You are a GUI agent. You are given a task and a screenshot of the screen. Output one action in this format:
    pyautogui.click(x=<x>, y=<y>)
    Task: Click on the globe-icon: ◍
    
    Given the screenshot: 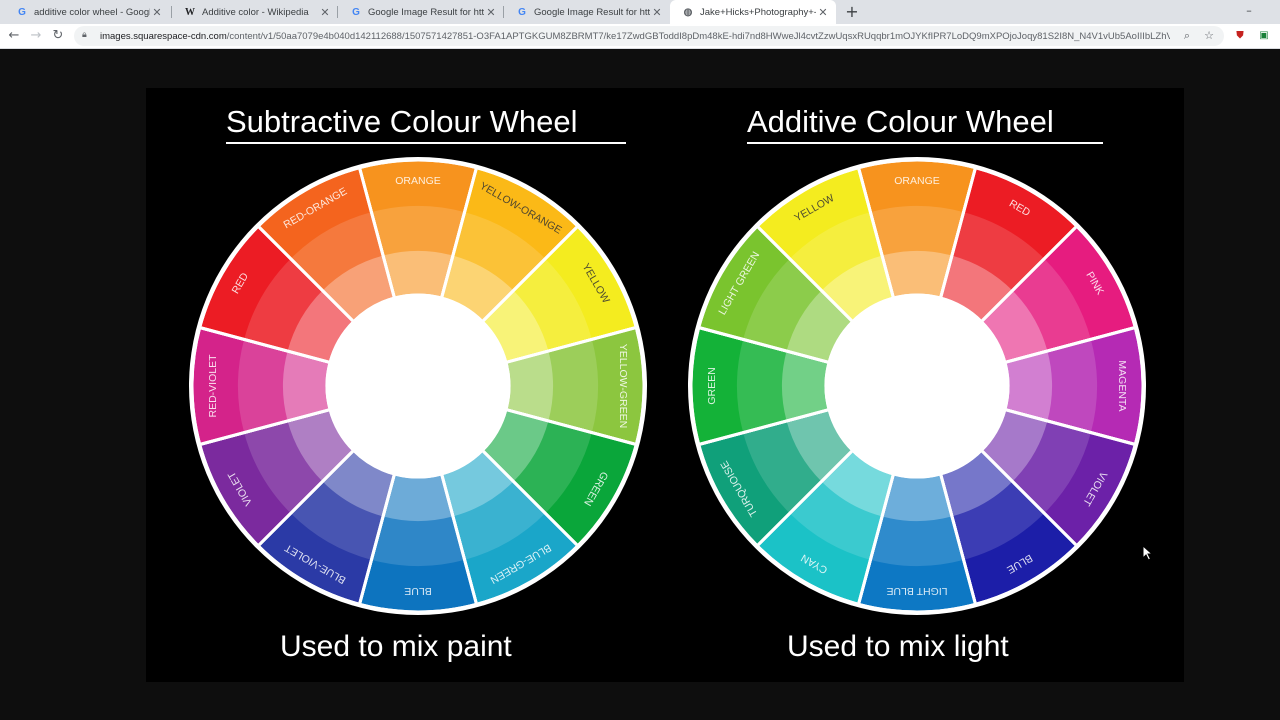 What is the action you would take?
    pyautogui.click(x=688, y=12)
    